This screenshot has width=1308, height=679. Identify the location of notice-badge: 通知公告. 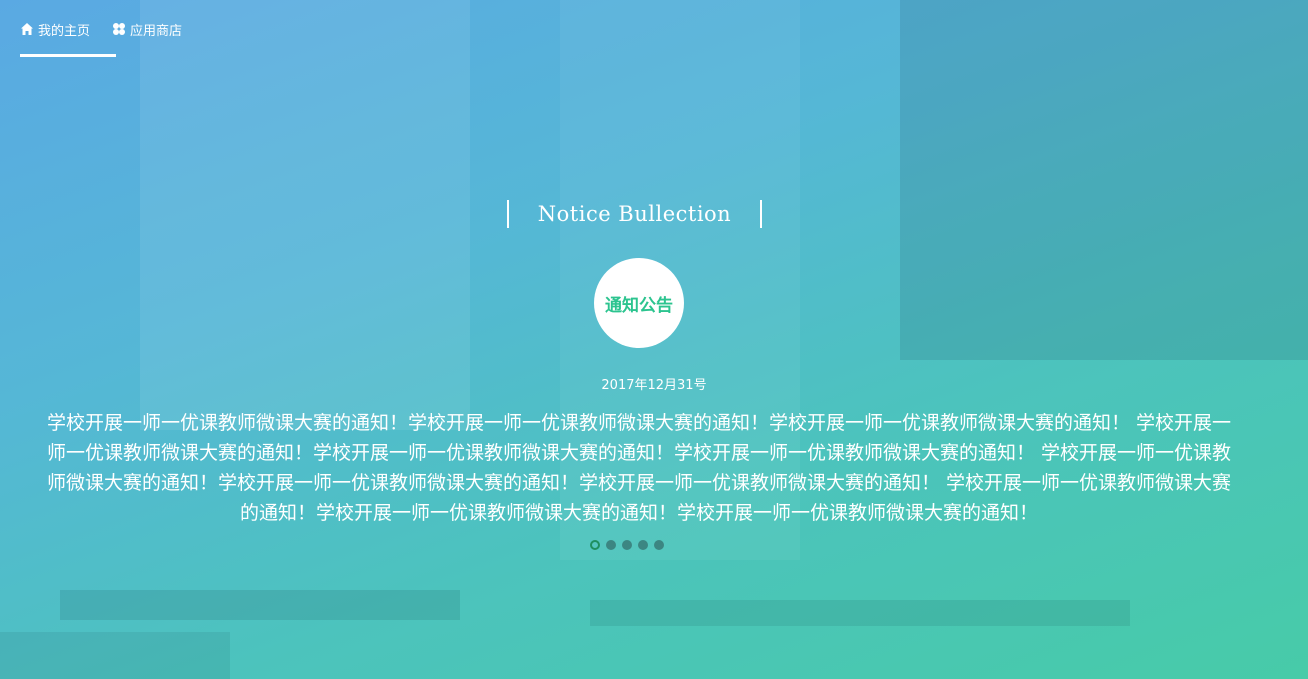
(639, 303).